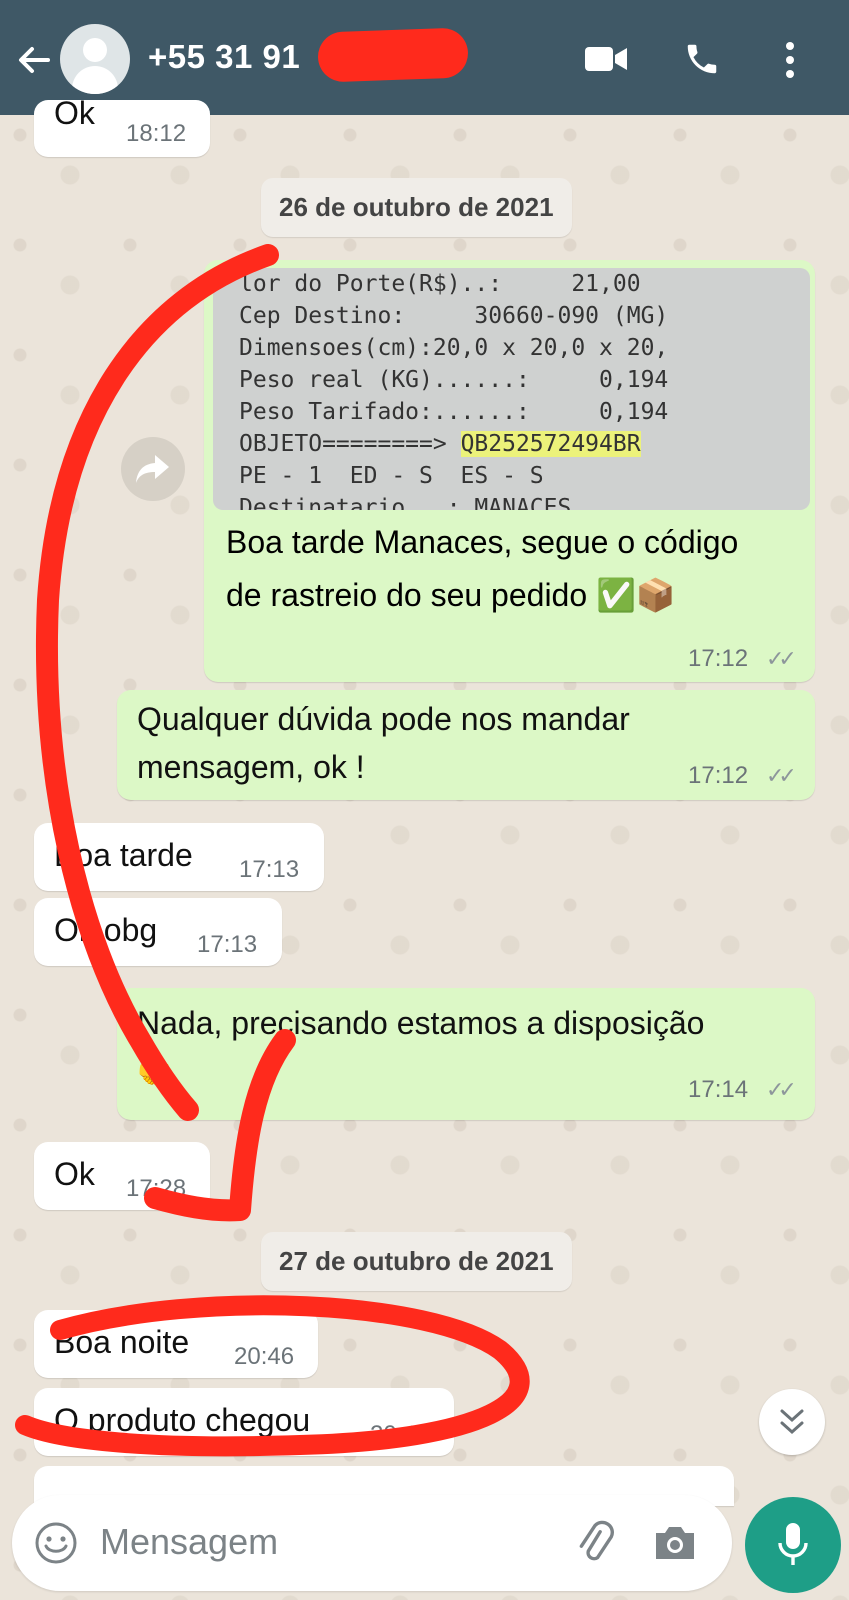 The image size is (849, 1600). I want to click on forward-button, so click(153, 469).